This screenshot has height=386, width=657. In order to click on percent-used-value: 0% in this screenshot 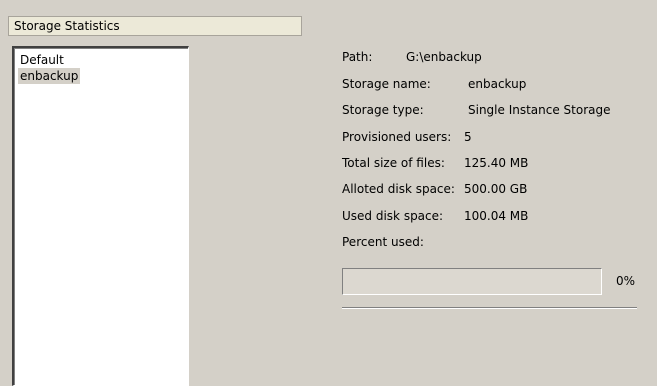, I will do `click(626, 281)`.